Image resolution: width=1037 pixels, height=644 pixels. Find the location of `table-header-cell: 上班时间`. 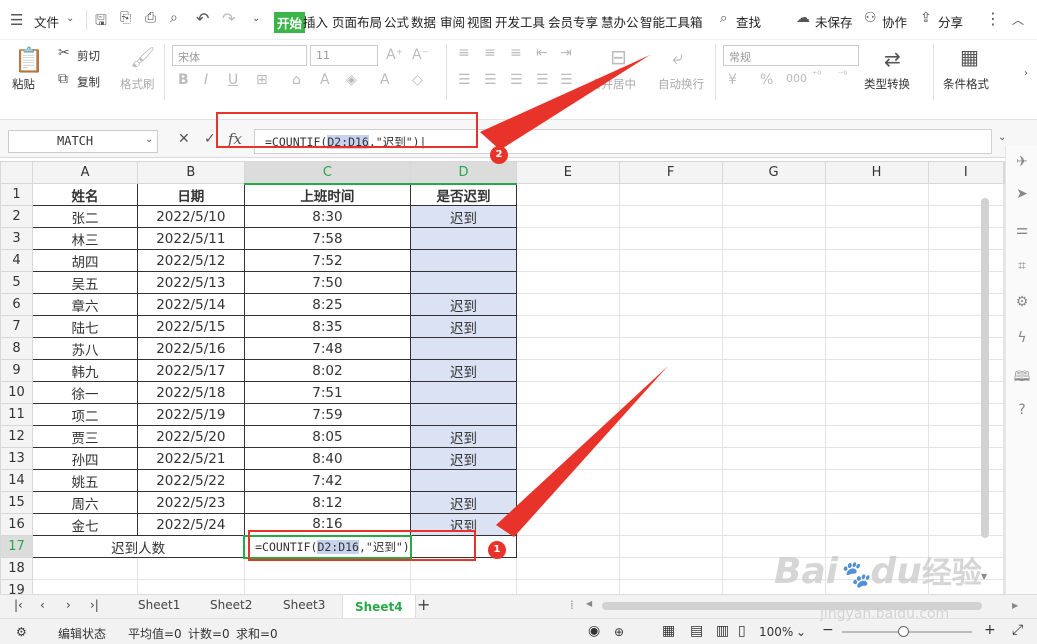

table-header-cell: 上班时间 is located at coordinates (327, 194).